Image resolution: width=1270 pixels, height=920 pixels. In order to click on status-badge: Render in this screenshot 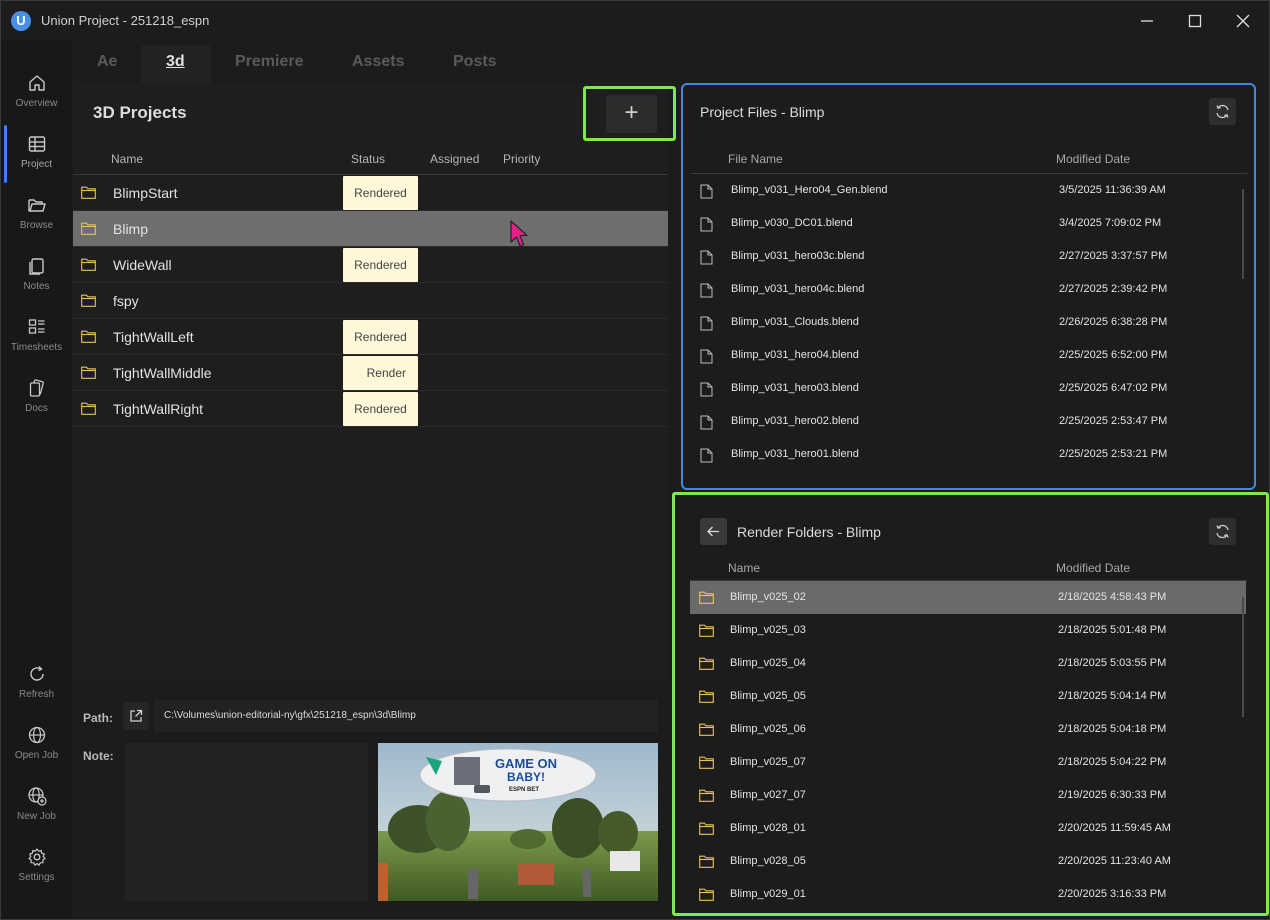, I will do `click(380, 373)`.